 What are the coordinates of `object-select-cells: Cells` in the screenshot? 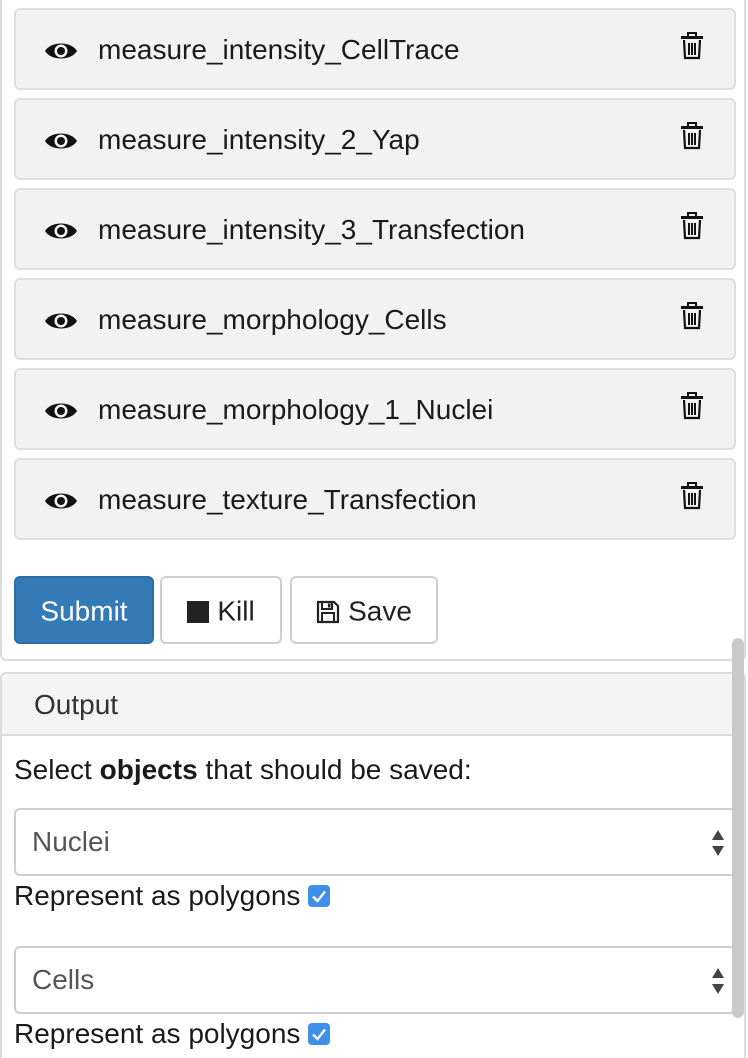 It's located at (375, 980).